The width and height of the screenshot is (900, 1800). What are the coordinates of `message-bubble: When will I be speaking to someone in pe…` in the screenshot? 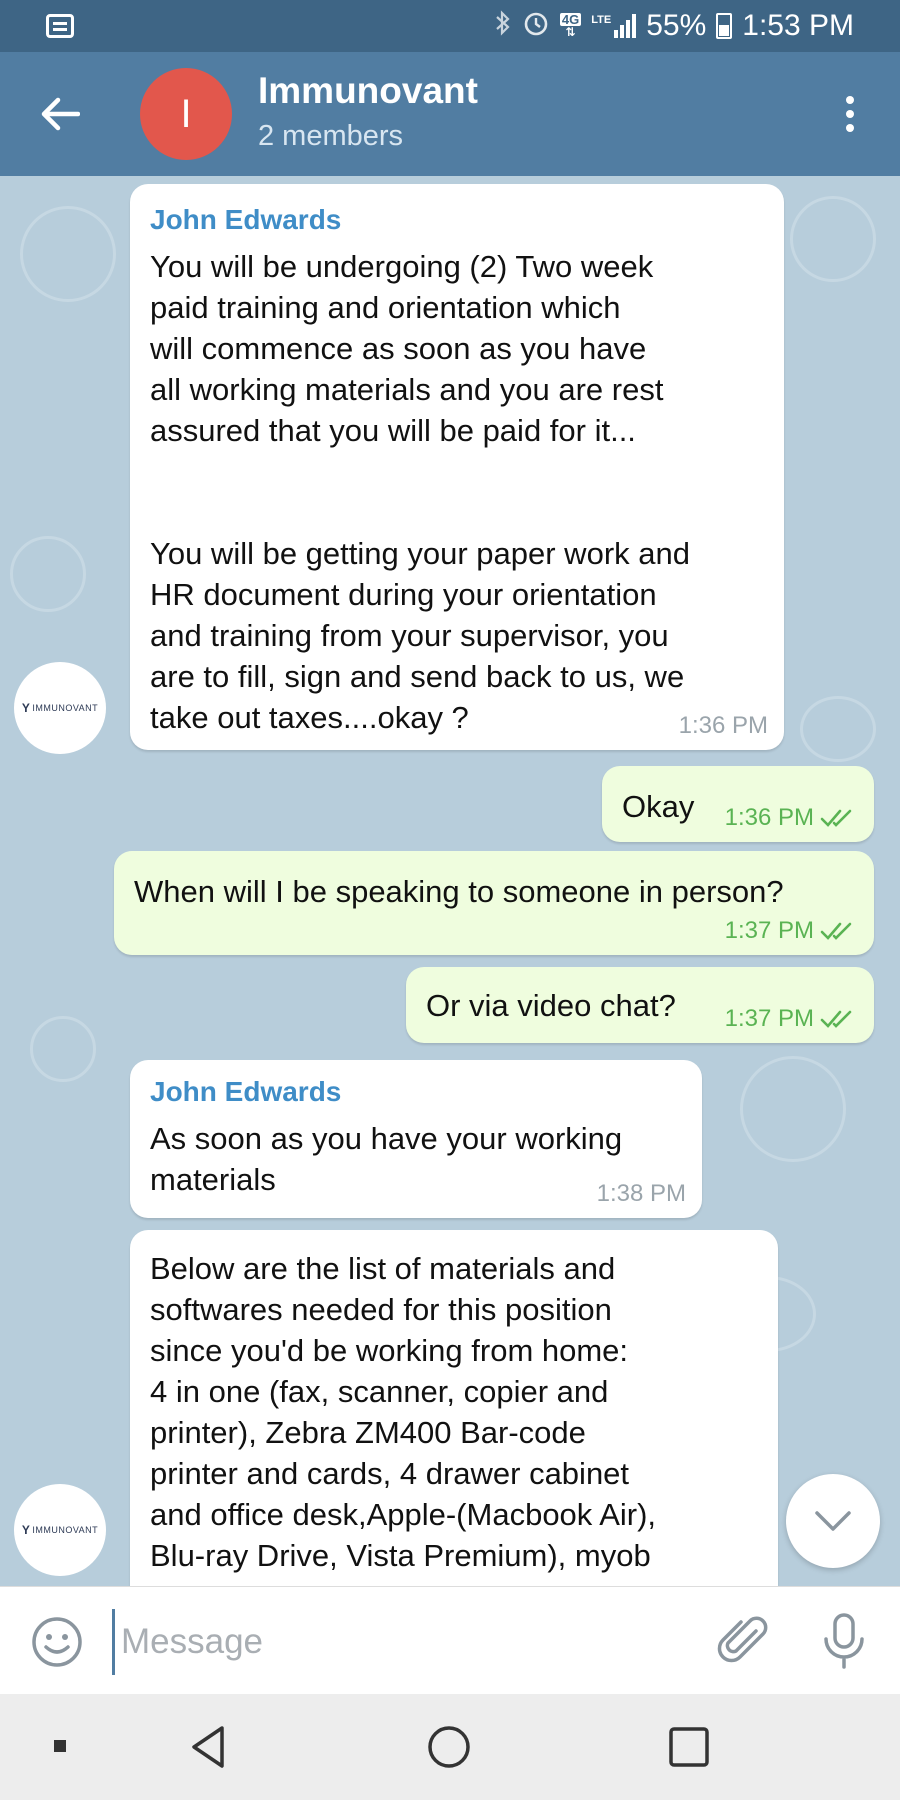 It's located at (494, 903).